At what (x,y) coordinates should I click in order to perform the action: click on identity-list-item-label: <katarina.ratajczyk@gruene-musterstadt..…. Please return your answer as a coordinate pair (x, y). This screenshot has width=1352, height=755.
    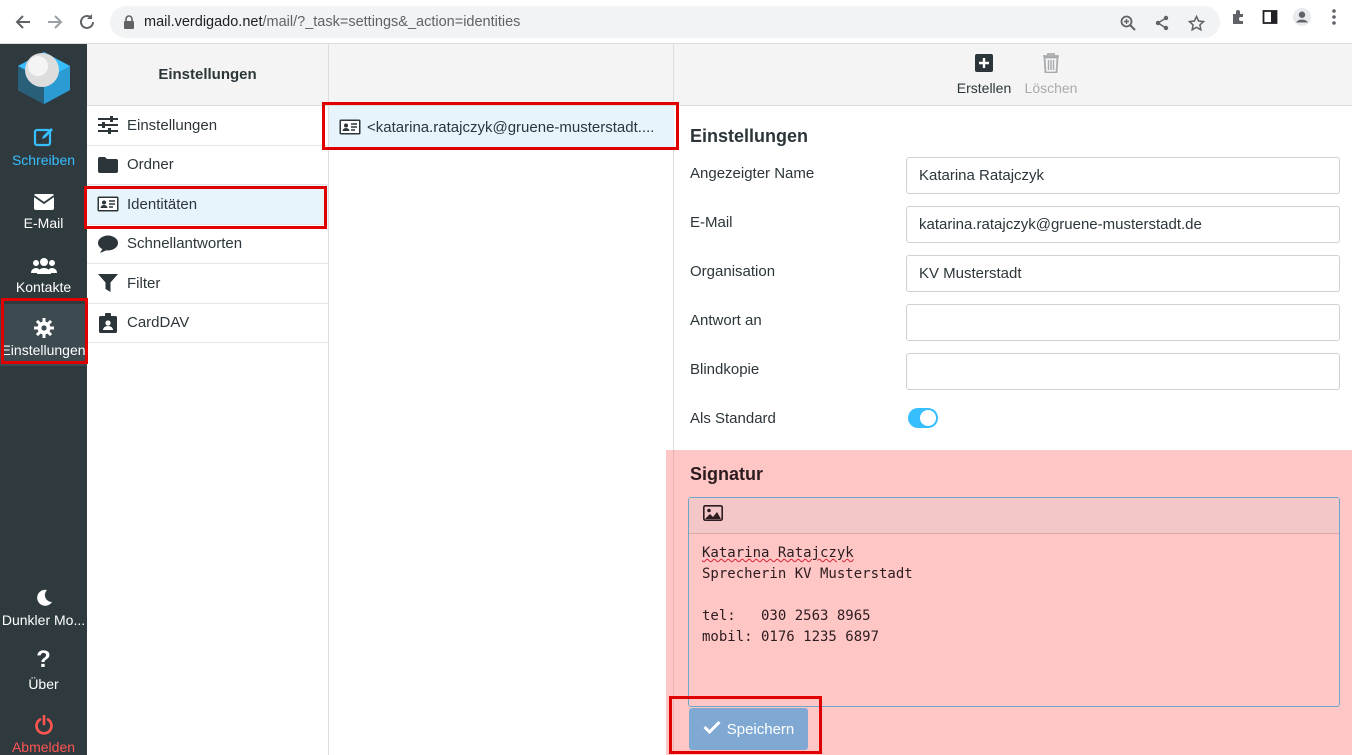
    Looking at the image, I should click on (511, 127).